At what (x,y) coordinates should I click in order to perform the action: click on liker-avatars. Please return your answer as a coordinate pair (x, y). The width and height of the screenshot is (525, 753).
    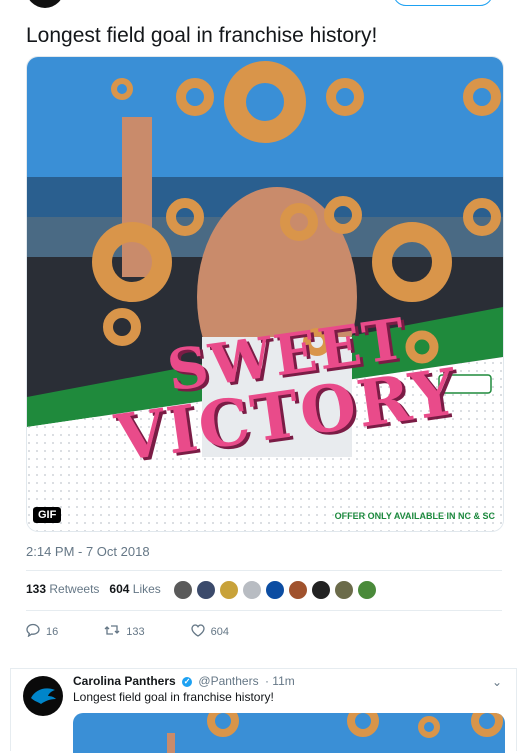
    Looking at the image, I should click on (276, 590).